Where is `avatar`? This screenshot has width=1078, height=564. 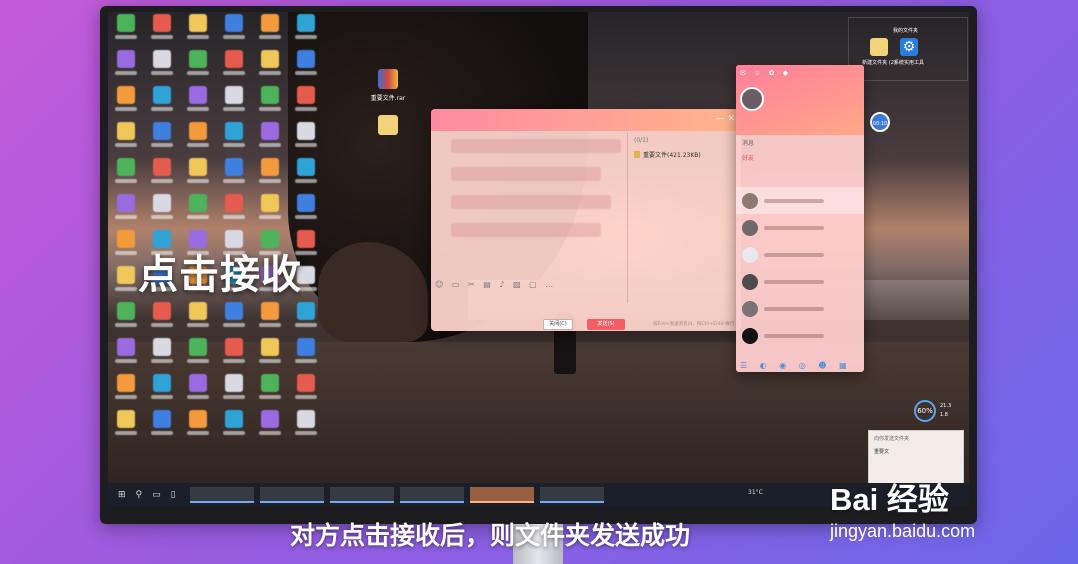
avatar is located at coordinates (752, 99).